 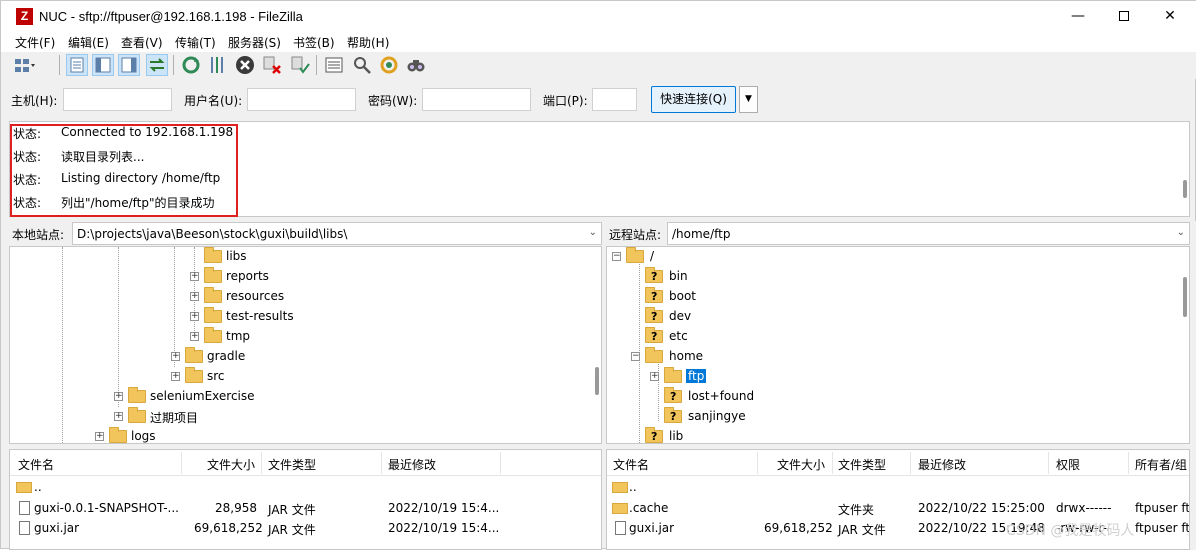 What do you see at coordinates (368, 42) in the screenshot?
I see `menu-help: 帮助(H)` at bounding box center [368, 42].